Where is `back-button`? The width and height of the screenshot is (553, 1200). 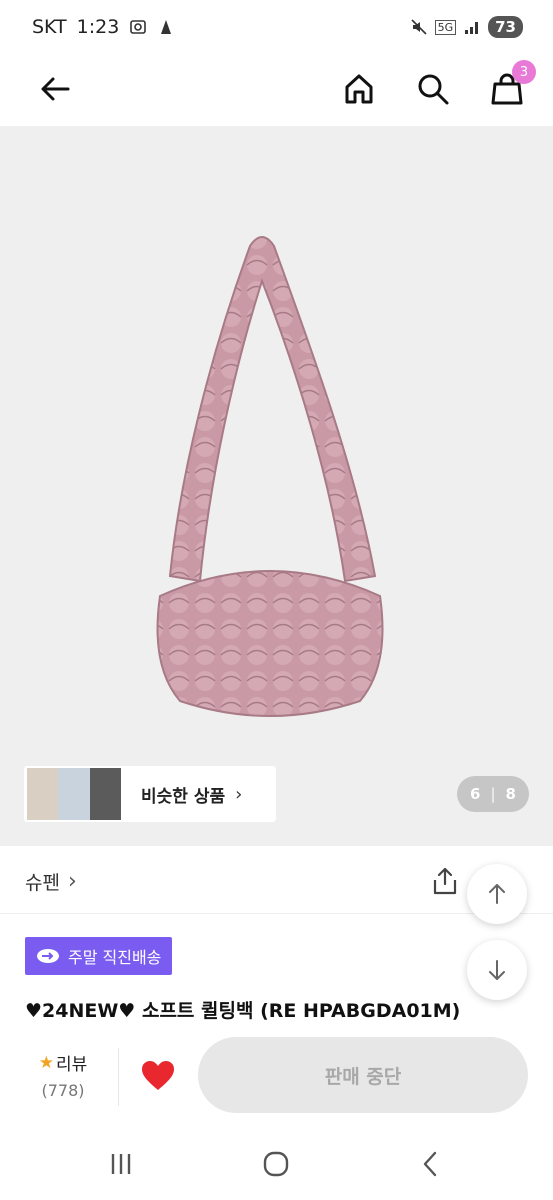 back-button is located at coordinates (55, 89).